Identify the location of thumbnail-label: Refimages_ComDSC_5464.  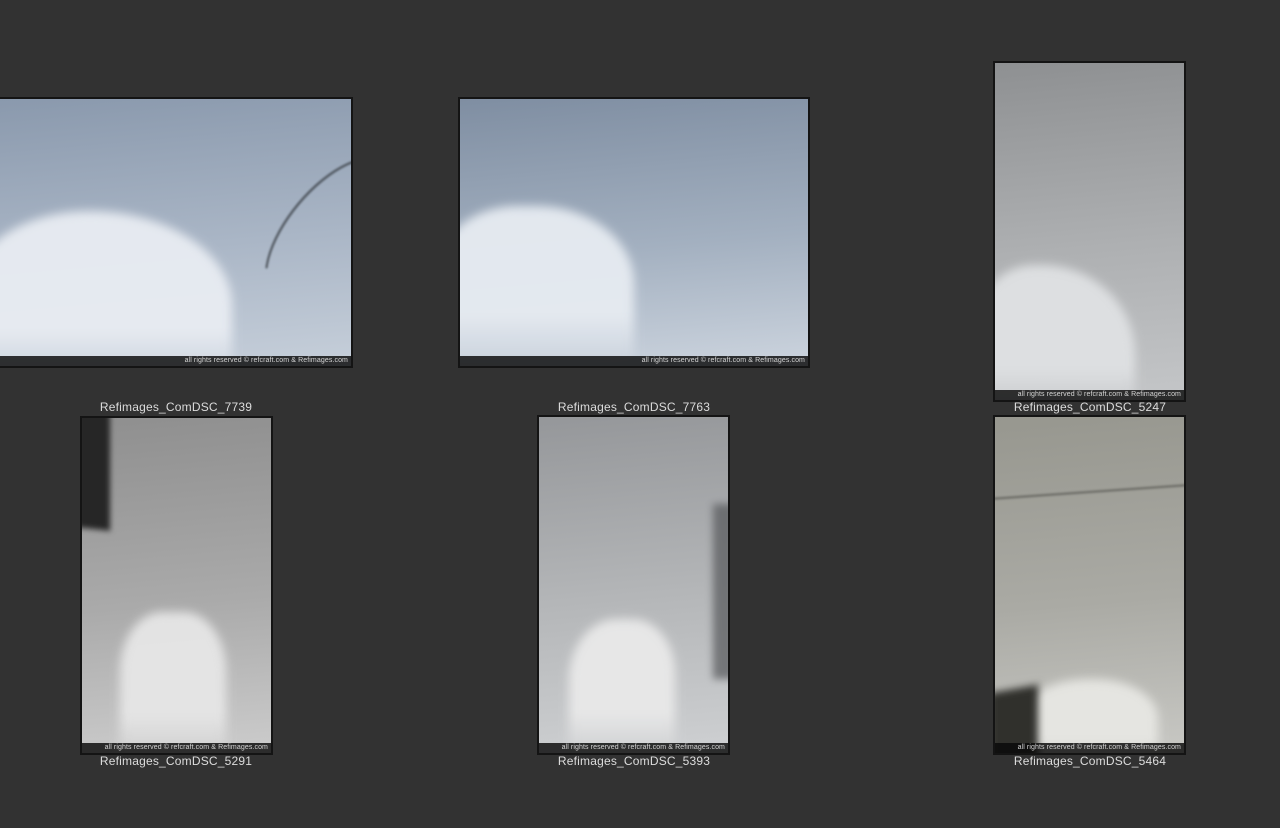
(1090, 761).